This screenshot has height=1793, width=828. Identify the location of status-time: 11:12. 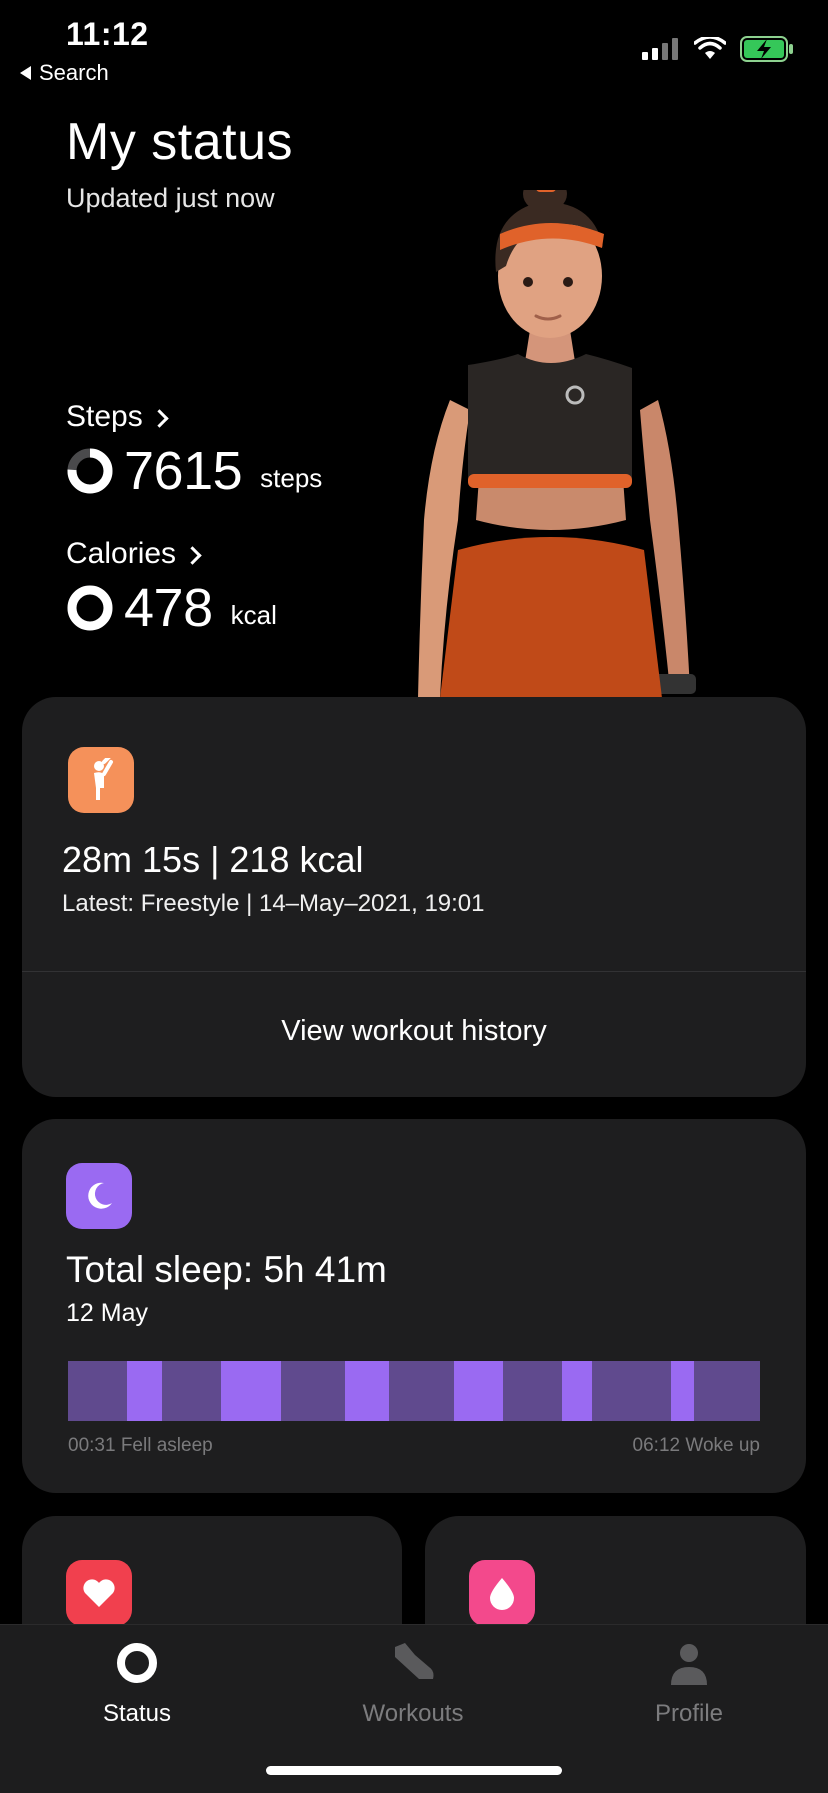
(107, 34).